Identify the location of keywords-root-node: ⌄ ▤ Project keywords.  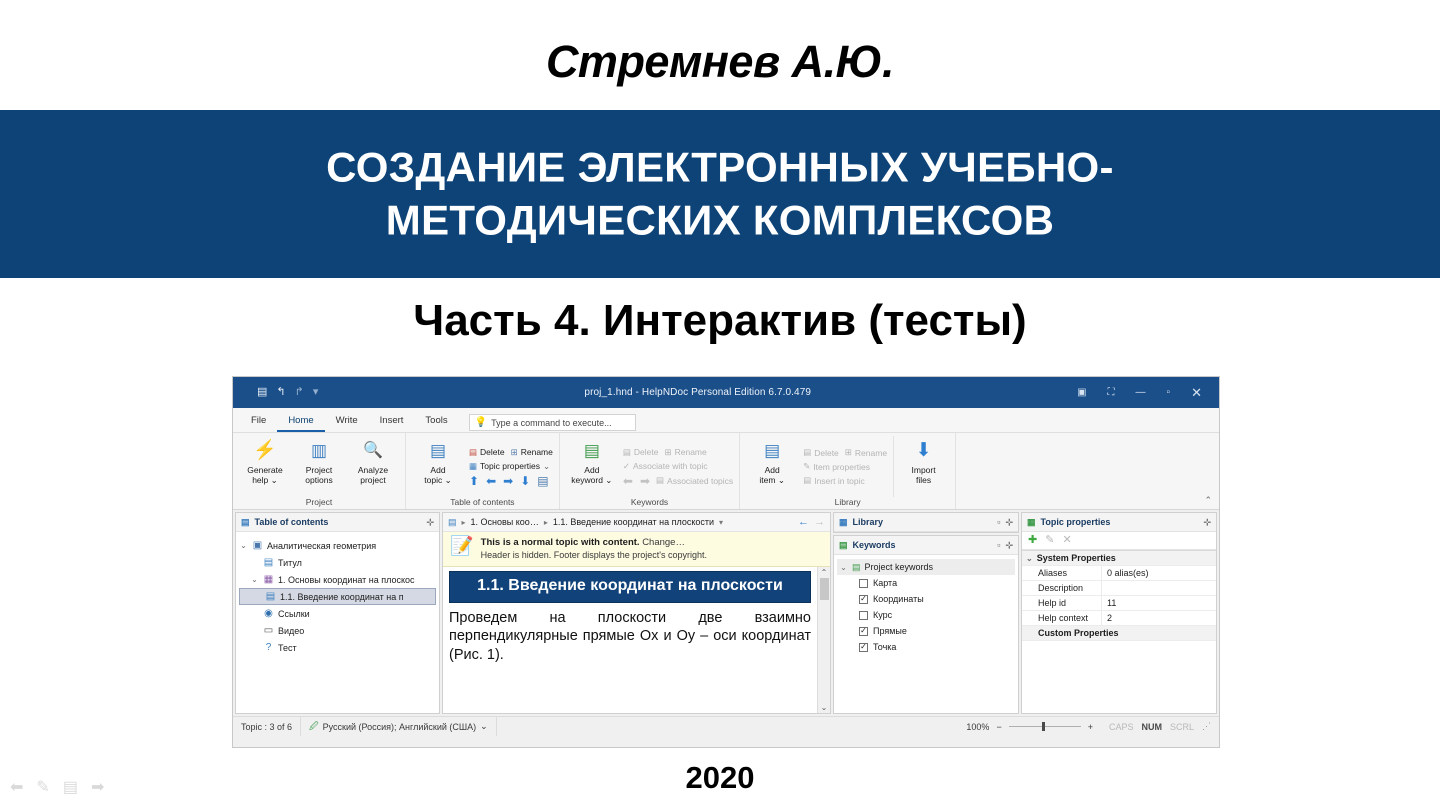
(926, 567).